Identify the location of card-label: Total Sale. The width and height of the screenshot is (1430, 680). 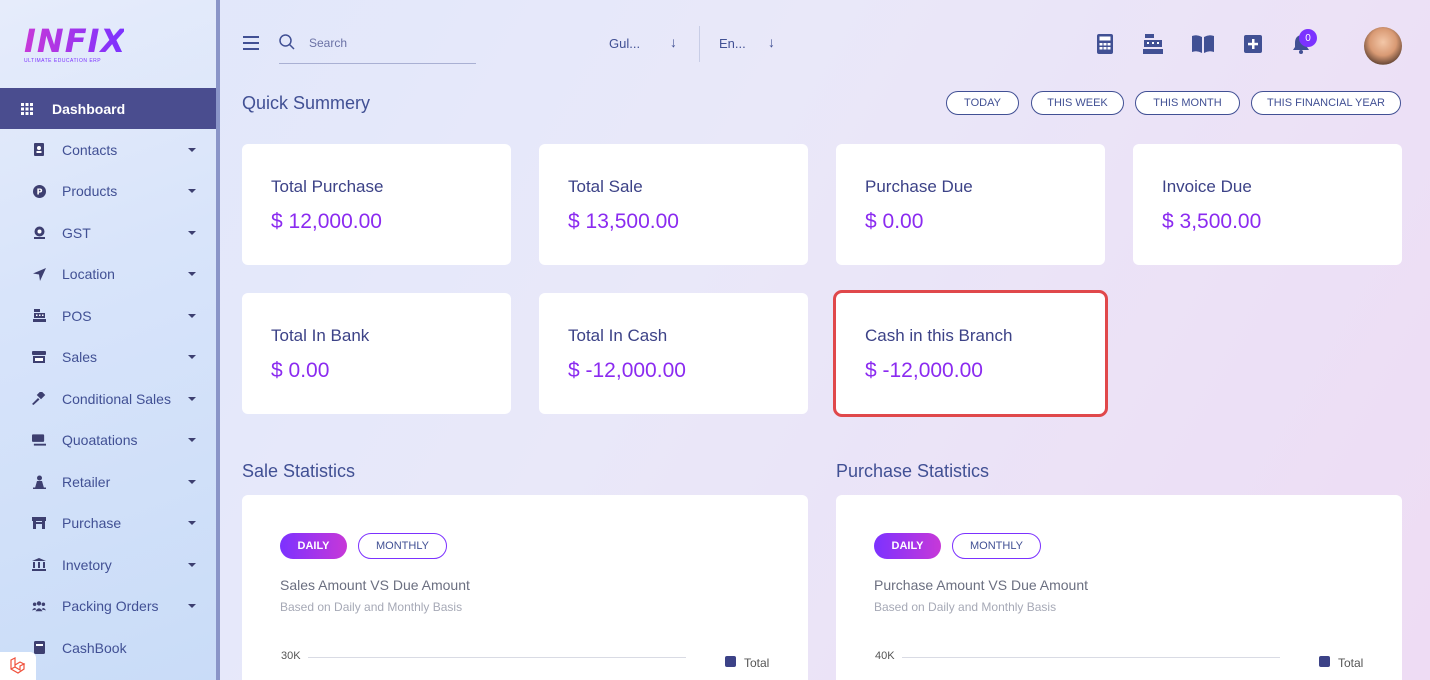
(605, 186).